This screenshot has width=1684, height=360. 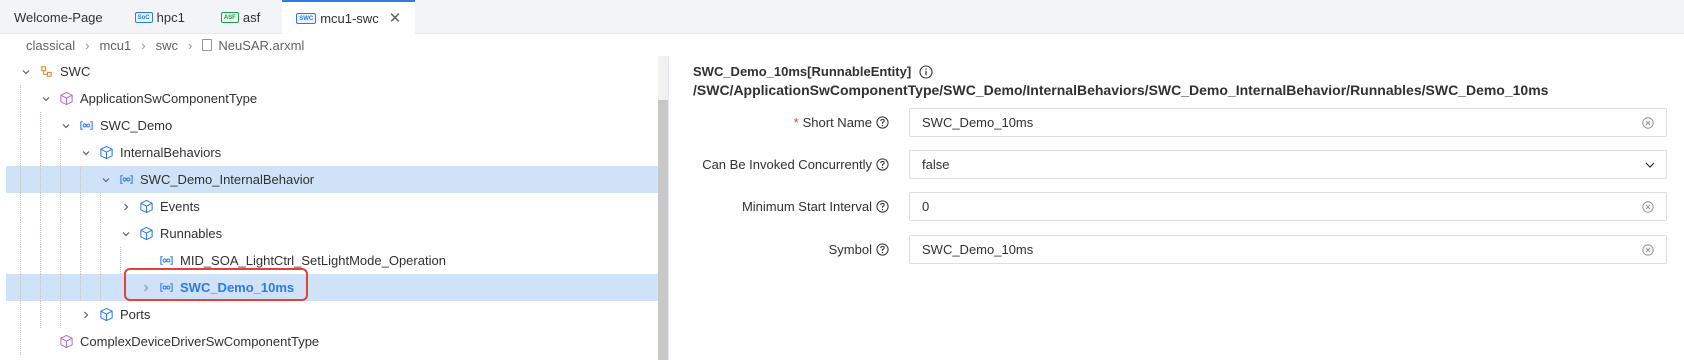 I want to click on field-label: Minimum Start Interval, so click(x=779, y=206).